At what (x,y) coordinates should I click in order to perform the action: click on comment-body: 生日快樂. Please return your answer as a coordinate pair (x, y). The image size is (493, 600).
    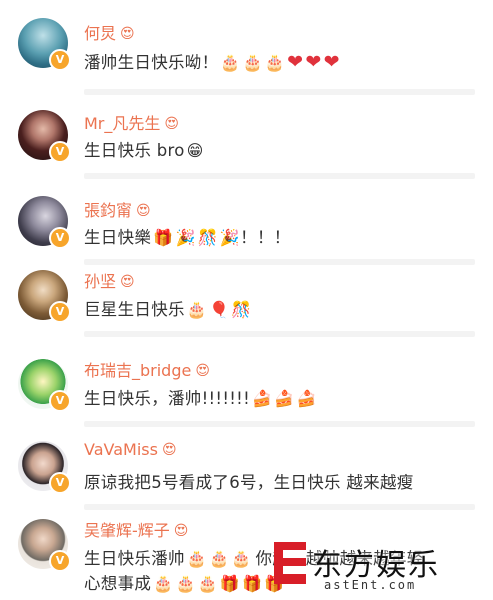
    Looking at the image, I should click on (118, 237).